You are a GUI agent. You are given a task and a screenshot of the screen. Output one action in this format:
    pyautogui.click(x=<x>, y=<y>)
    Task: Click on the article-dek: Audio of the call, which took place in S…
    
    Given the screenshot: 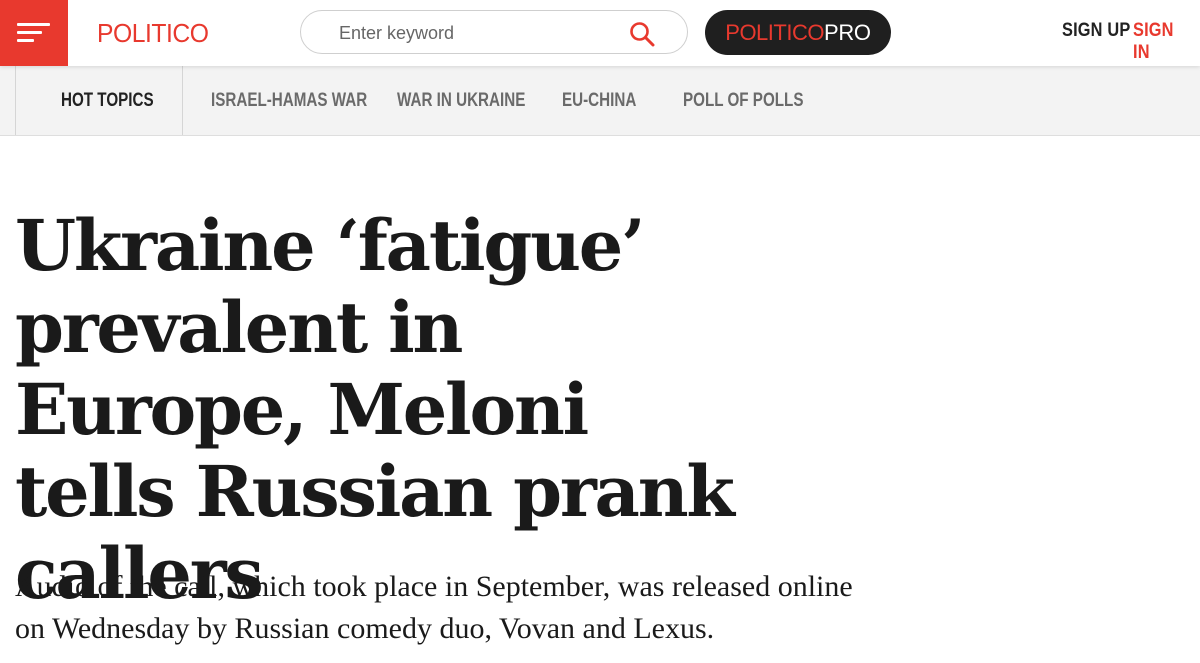 What is the action you would take?
    pyautogui.click(x=434, y=607)
    